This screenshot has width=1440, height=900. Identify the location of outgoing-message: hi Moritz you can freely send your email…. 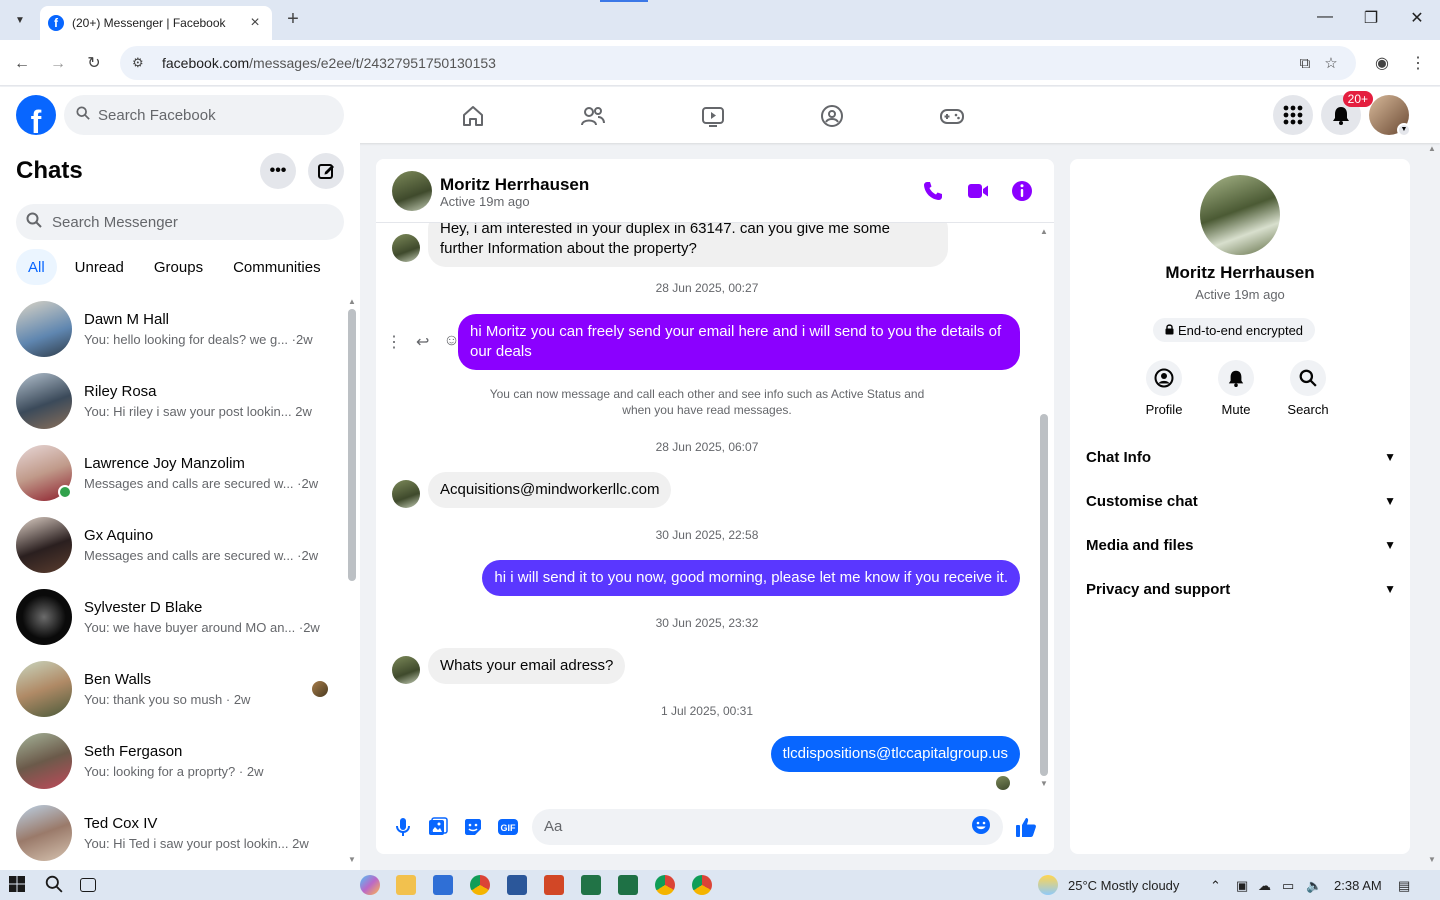
(739, 342).